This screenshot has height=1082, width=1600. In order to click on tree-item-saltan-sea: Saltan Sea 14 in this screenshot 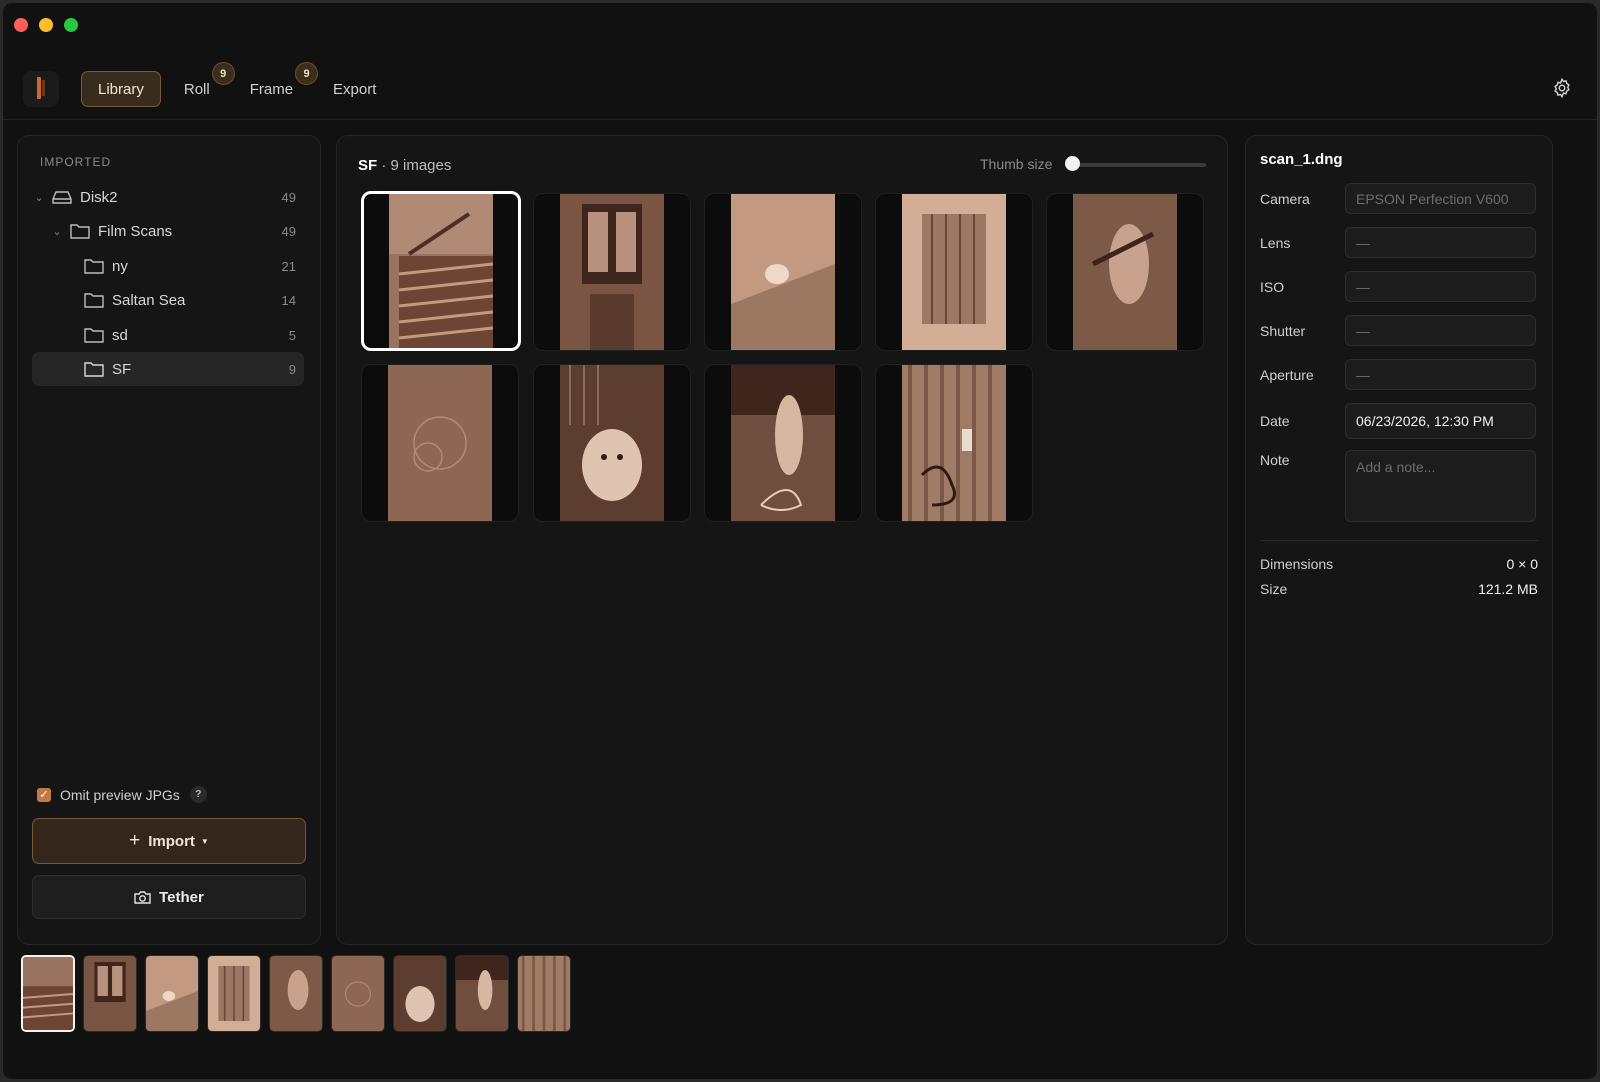, I will do `click(168, 300)`.